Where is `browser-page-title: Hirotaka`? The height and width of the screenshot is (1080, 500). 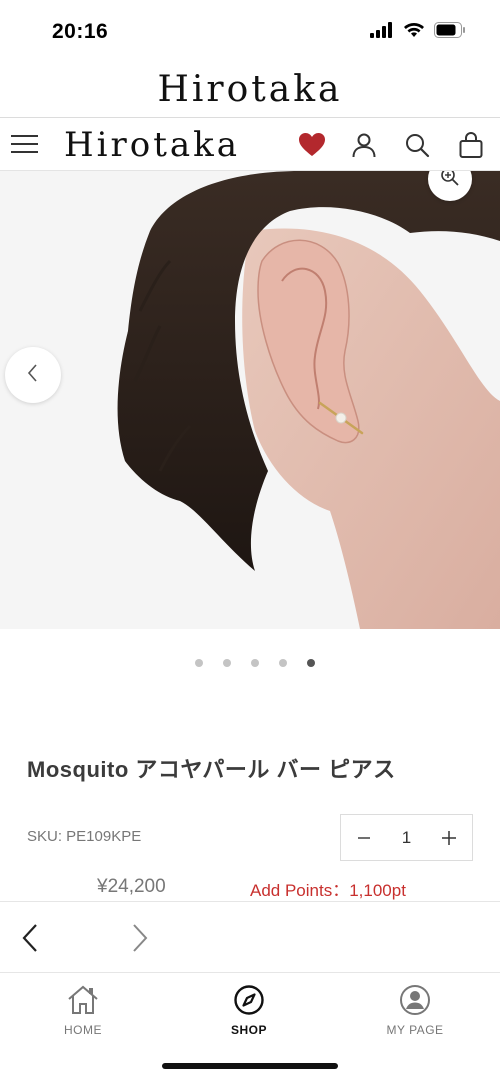
browser-page-title: Hirotaka is located at coordinates (250, 89).